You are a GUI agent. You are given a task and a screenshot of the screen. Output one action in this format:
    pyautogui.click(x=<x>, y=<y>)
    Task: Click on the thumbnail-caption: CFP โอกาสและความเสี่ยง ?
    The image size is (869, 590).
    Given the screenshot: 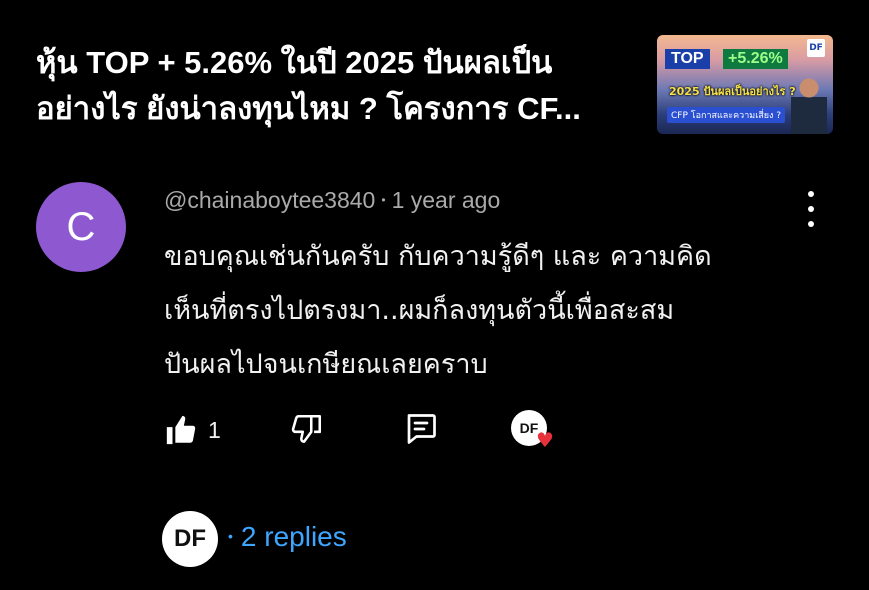 What is the action you would take?
    pyautogui.click(x=726, y=115)
    